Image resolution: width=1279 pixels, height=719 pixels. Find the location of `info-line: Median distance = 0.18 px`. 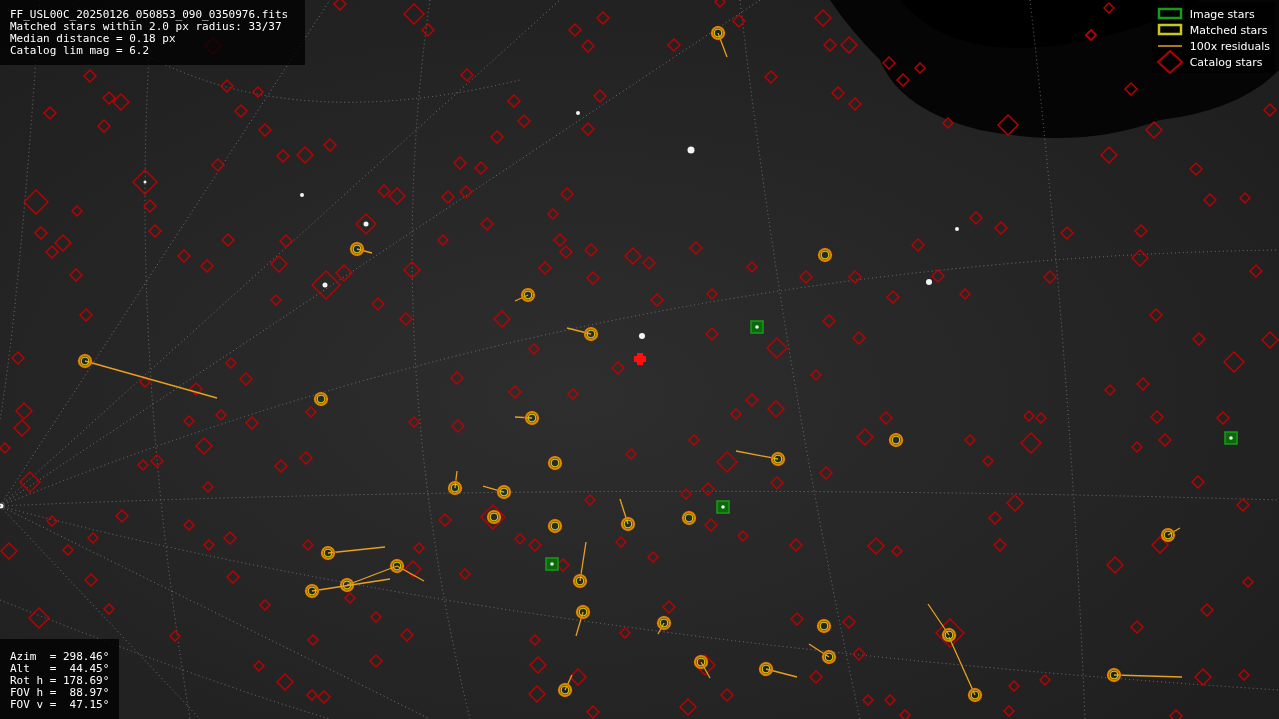

info-line: Median distance = 0.18 px is located at coordinates (93, 39).